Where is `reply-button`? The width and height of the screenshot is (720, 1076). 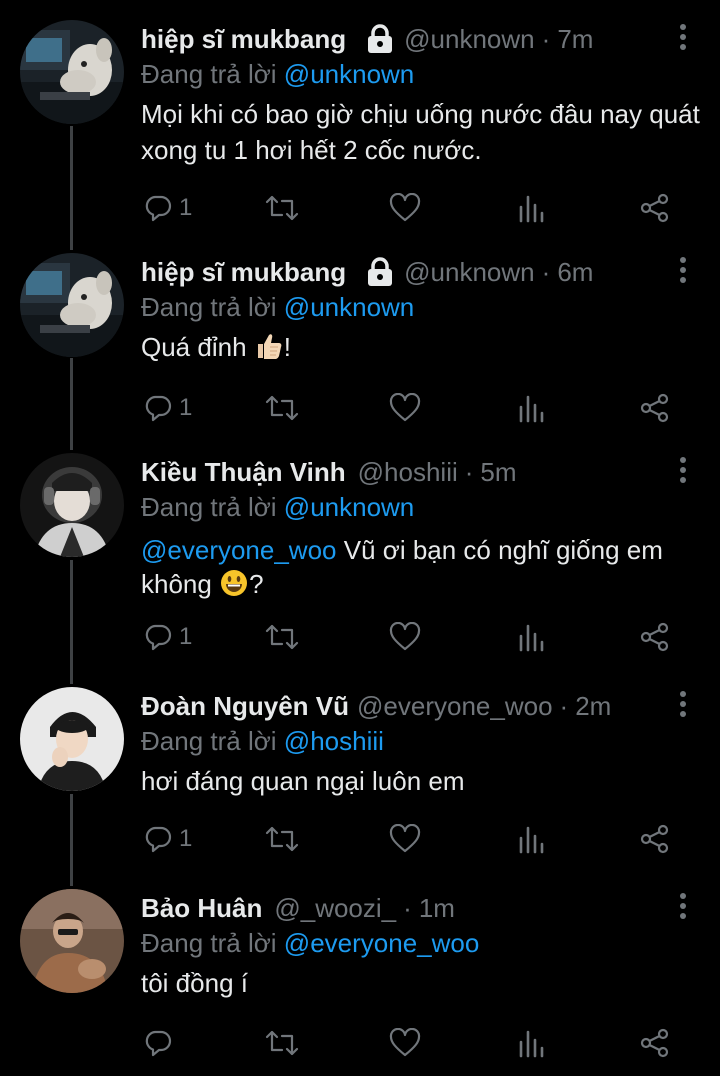 reply-button is located at coordinates (161, 1043).